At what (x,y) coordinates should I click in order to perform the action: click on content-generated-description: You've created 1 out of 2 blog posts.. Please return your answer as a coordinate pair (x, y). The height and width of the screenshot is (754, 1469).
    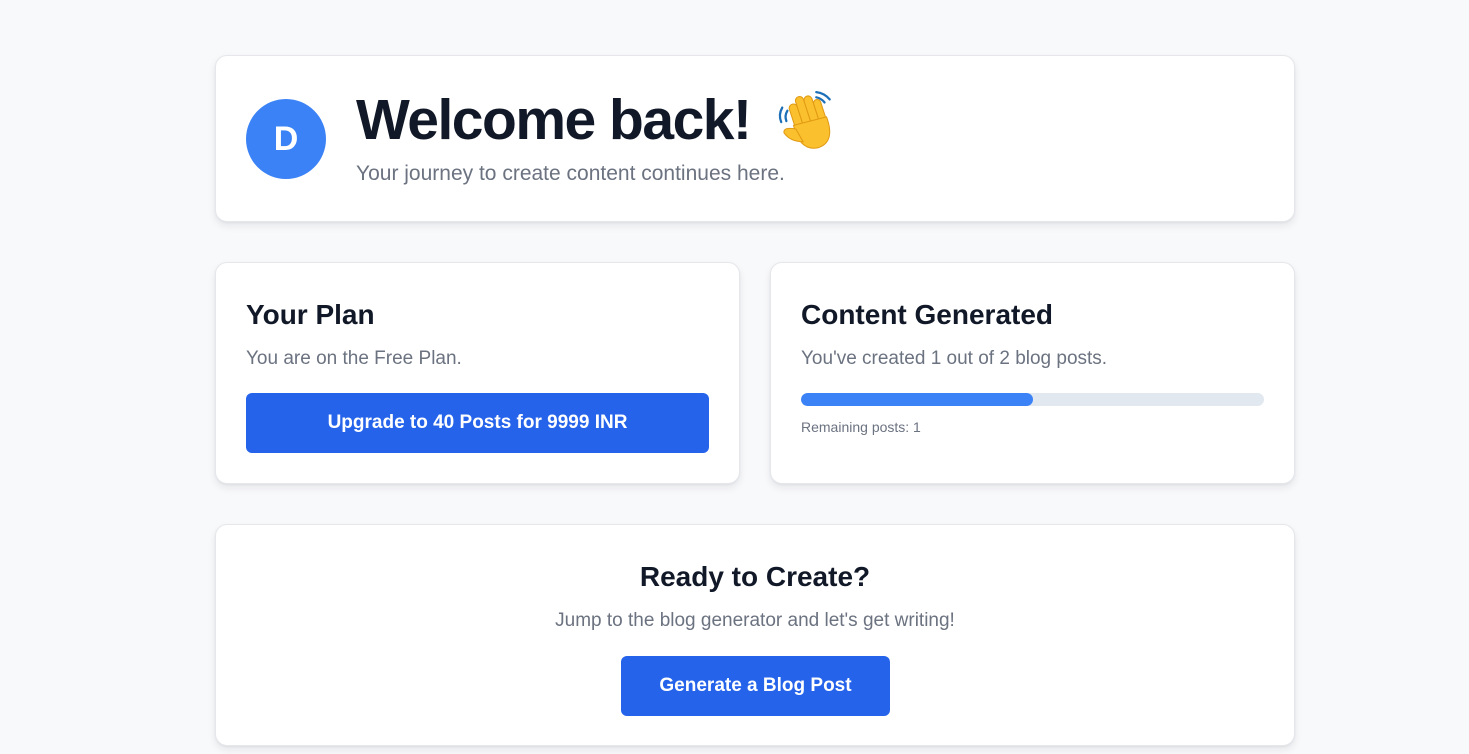
    Looking at the image, I should click on (954, 358).